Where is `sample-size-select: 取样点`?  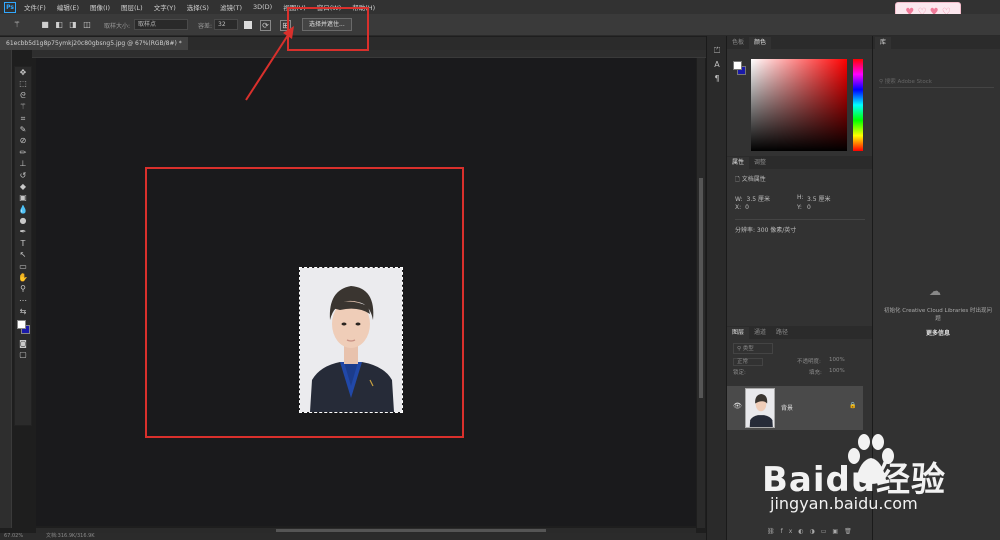 sample-size-select: 取样点 is located at coordinates (161, 24).